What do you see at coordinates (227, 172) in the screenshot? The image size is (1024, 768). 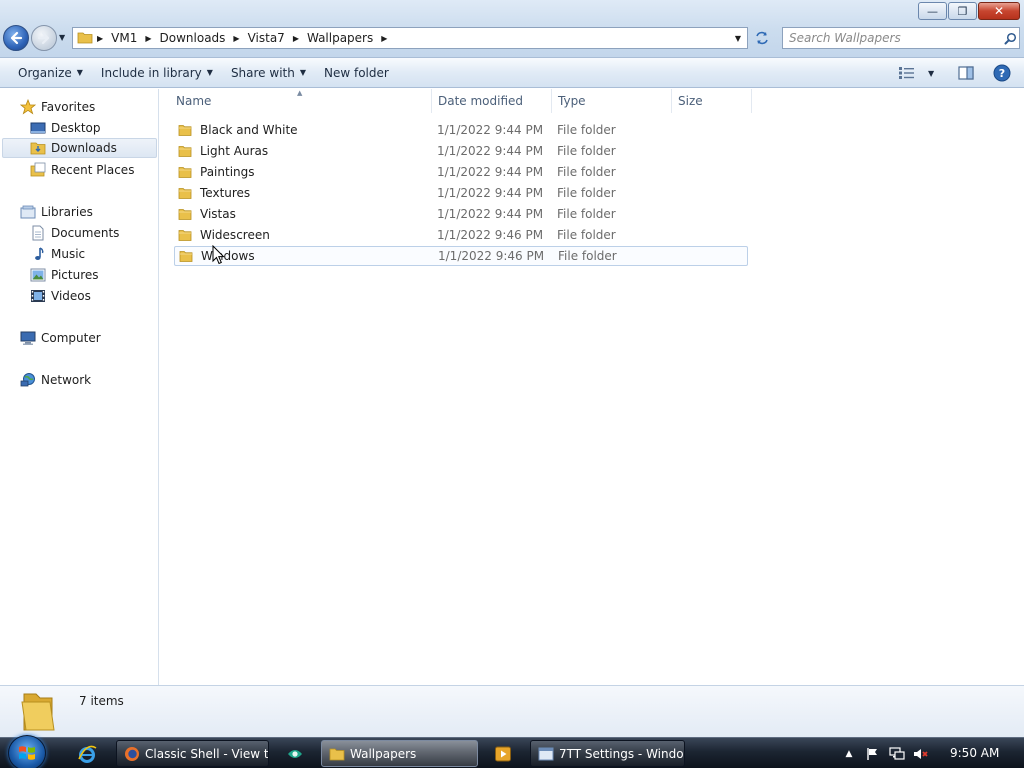 I see `file-name: Paintings` at bounding box center [227, 172].